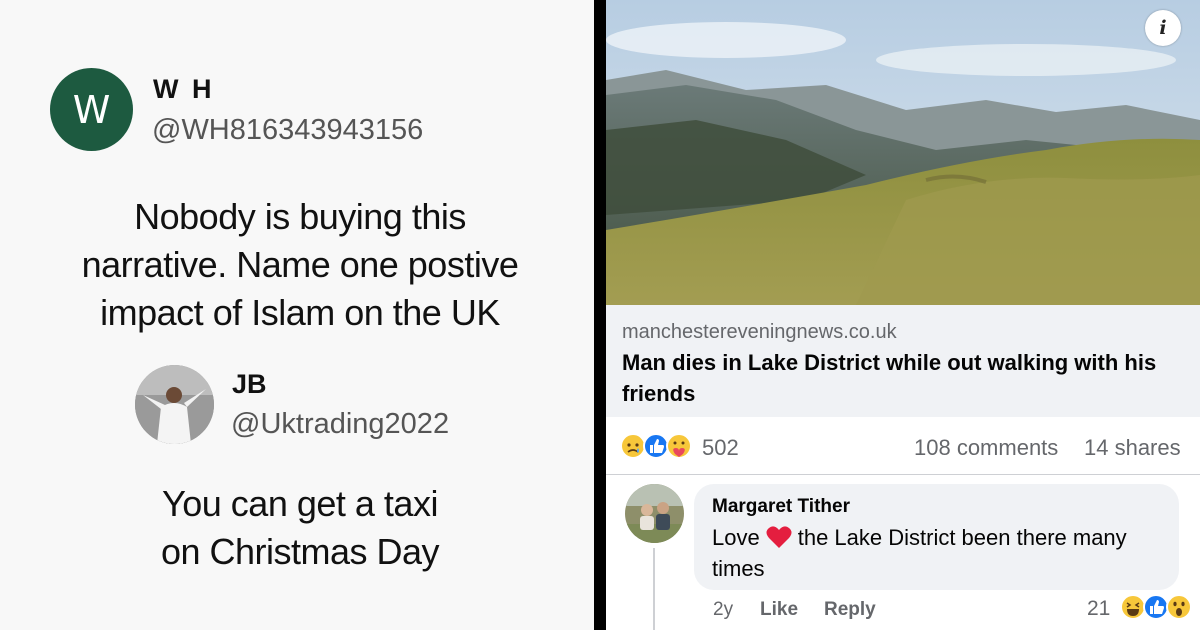  What do you see at coordinates (903, 447) in the screenshot?
I see `reaction-summary: 502 108 comments 14 shares` at bounding box center [903, 447].